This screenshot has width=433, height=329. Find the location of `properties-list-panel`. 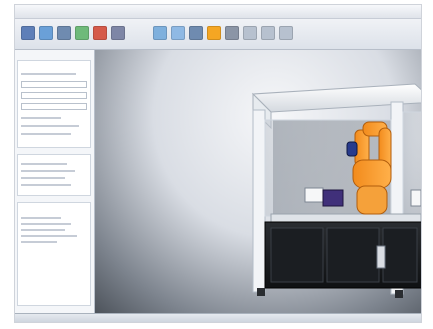

properties-list-panel is located at coordinates (54, 175).